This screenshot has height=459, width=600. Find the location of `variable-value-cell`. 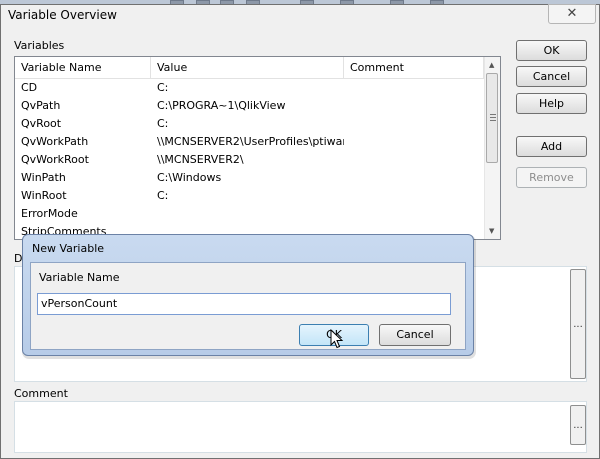

variable-value-cell is located at coordinates (247, 214).